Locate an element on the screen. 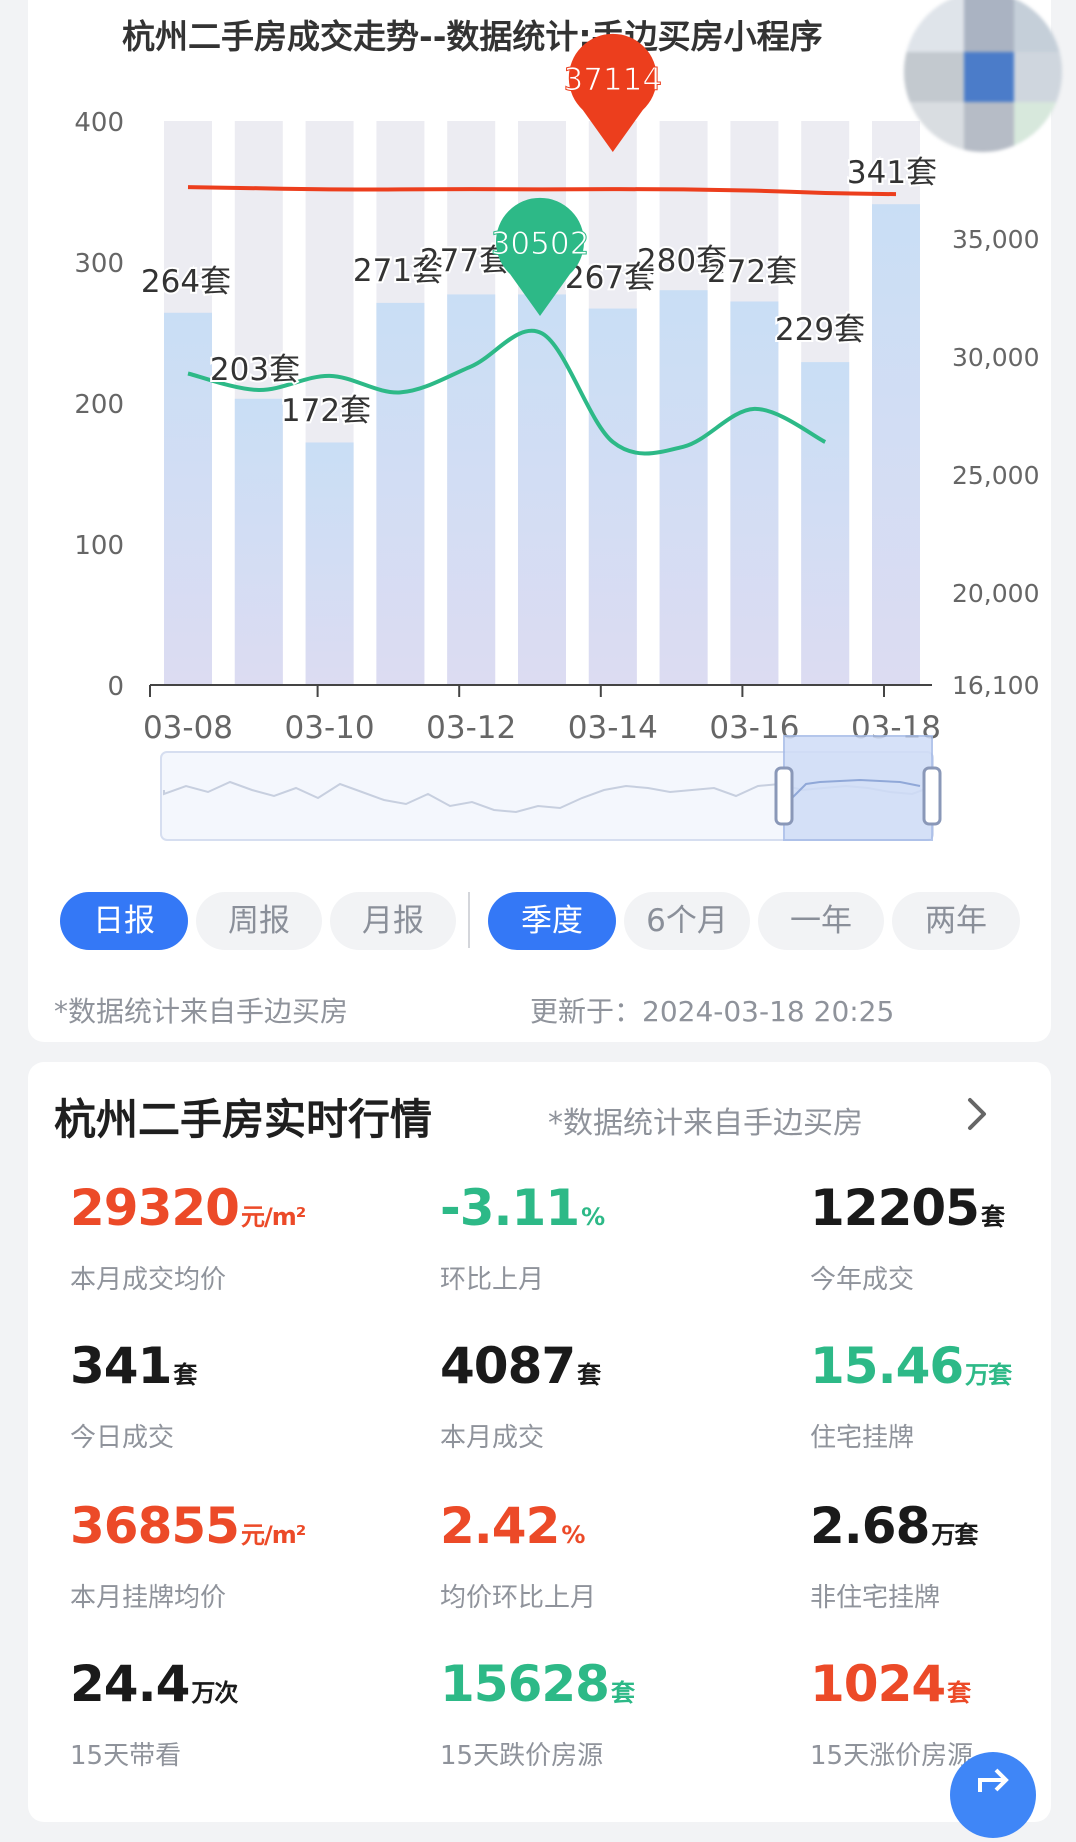  stat-value: 4087套 is located at coordinates (520, 1370).